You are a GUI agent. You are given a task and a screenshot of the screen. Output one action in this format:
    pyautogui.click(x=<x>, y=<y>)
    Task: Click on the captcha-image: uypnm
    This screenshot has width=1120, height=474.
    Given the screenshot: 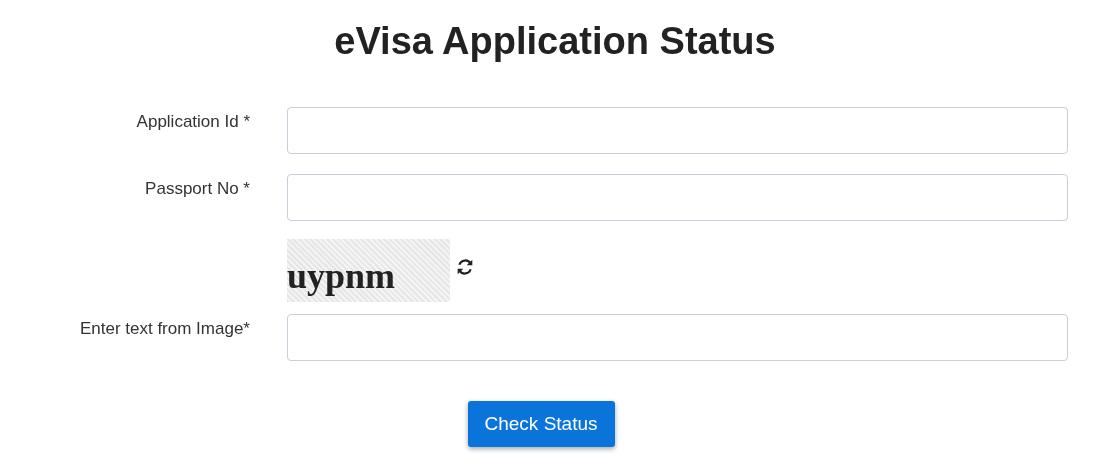 What is the action you would take?
    pyautogui.click(x=368, y=270)
    